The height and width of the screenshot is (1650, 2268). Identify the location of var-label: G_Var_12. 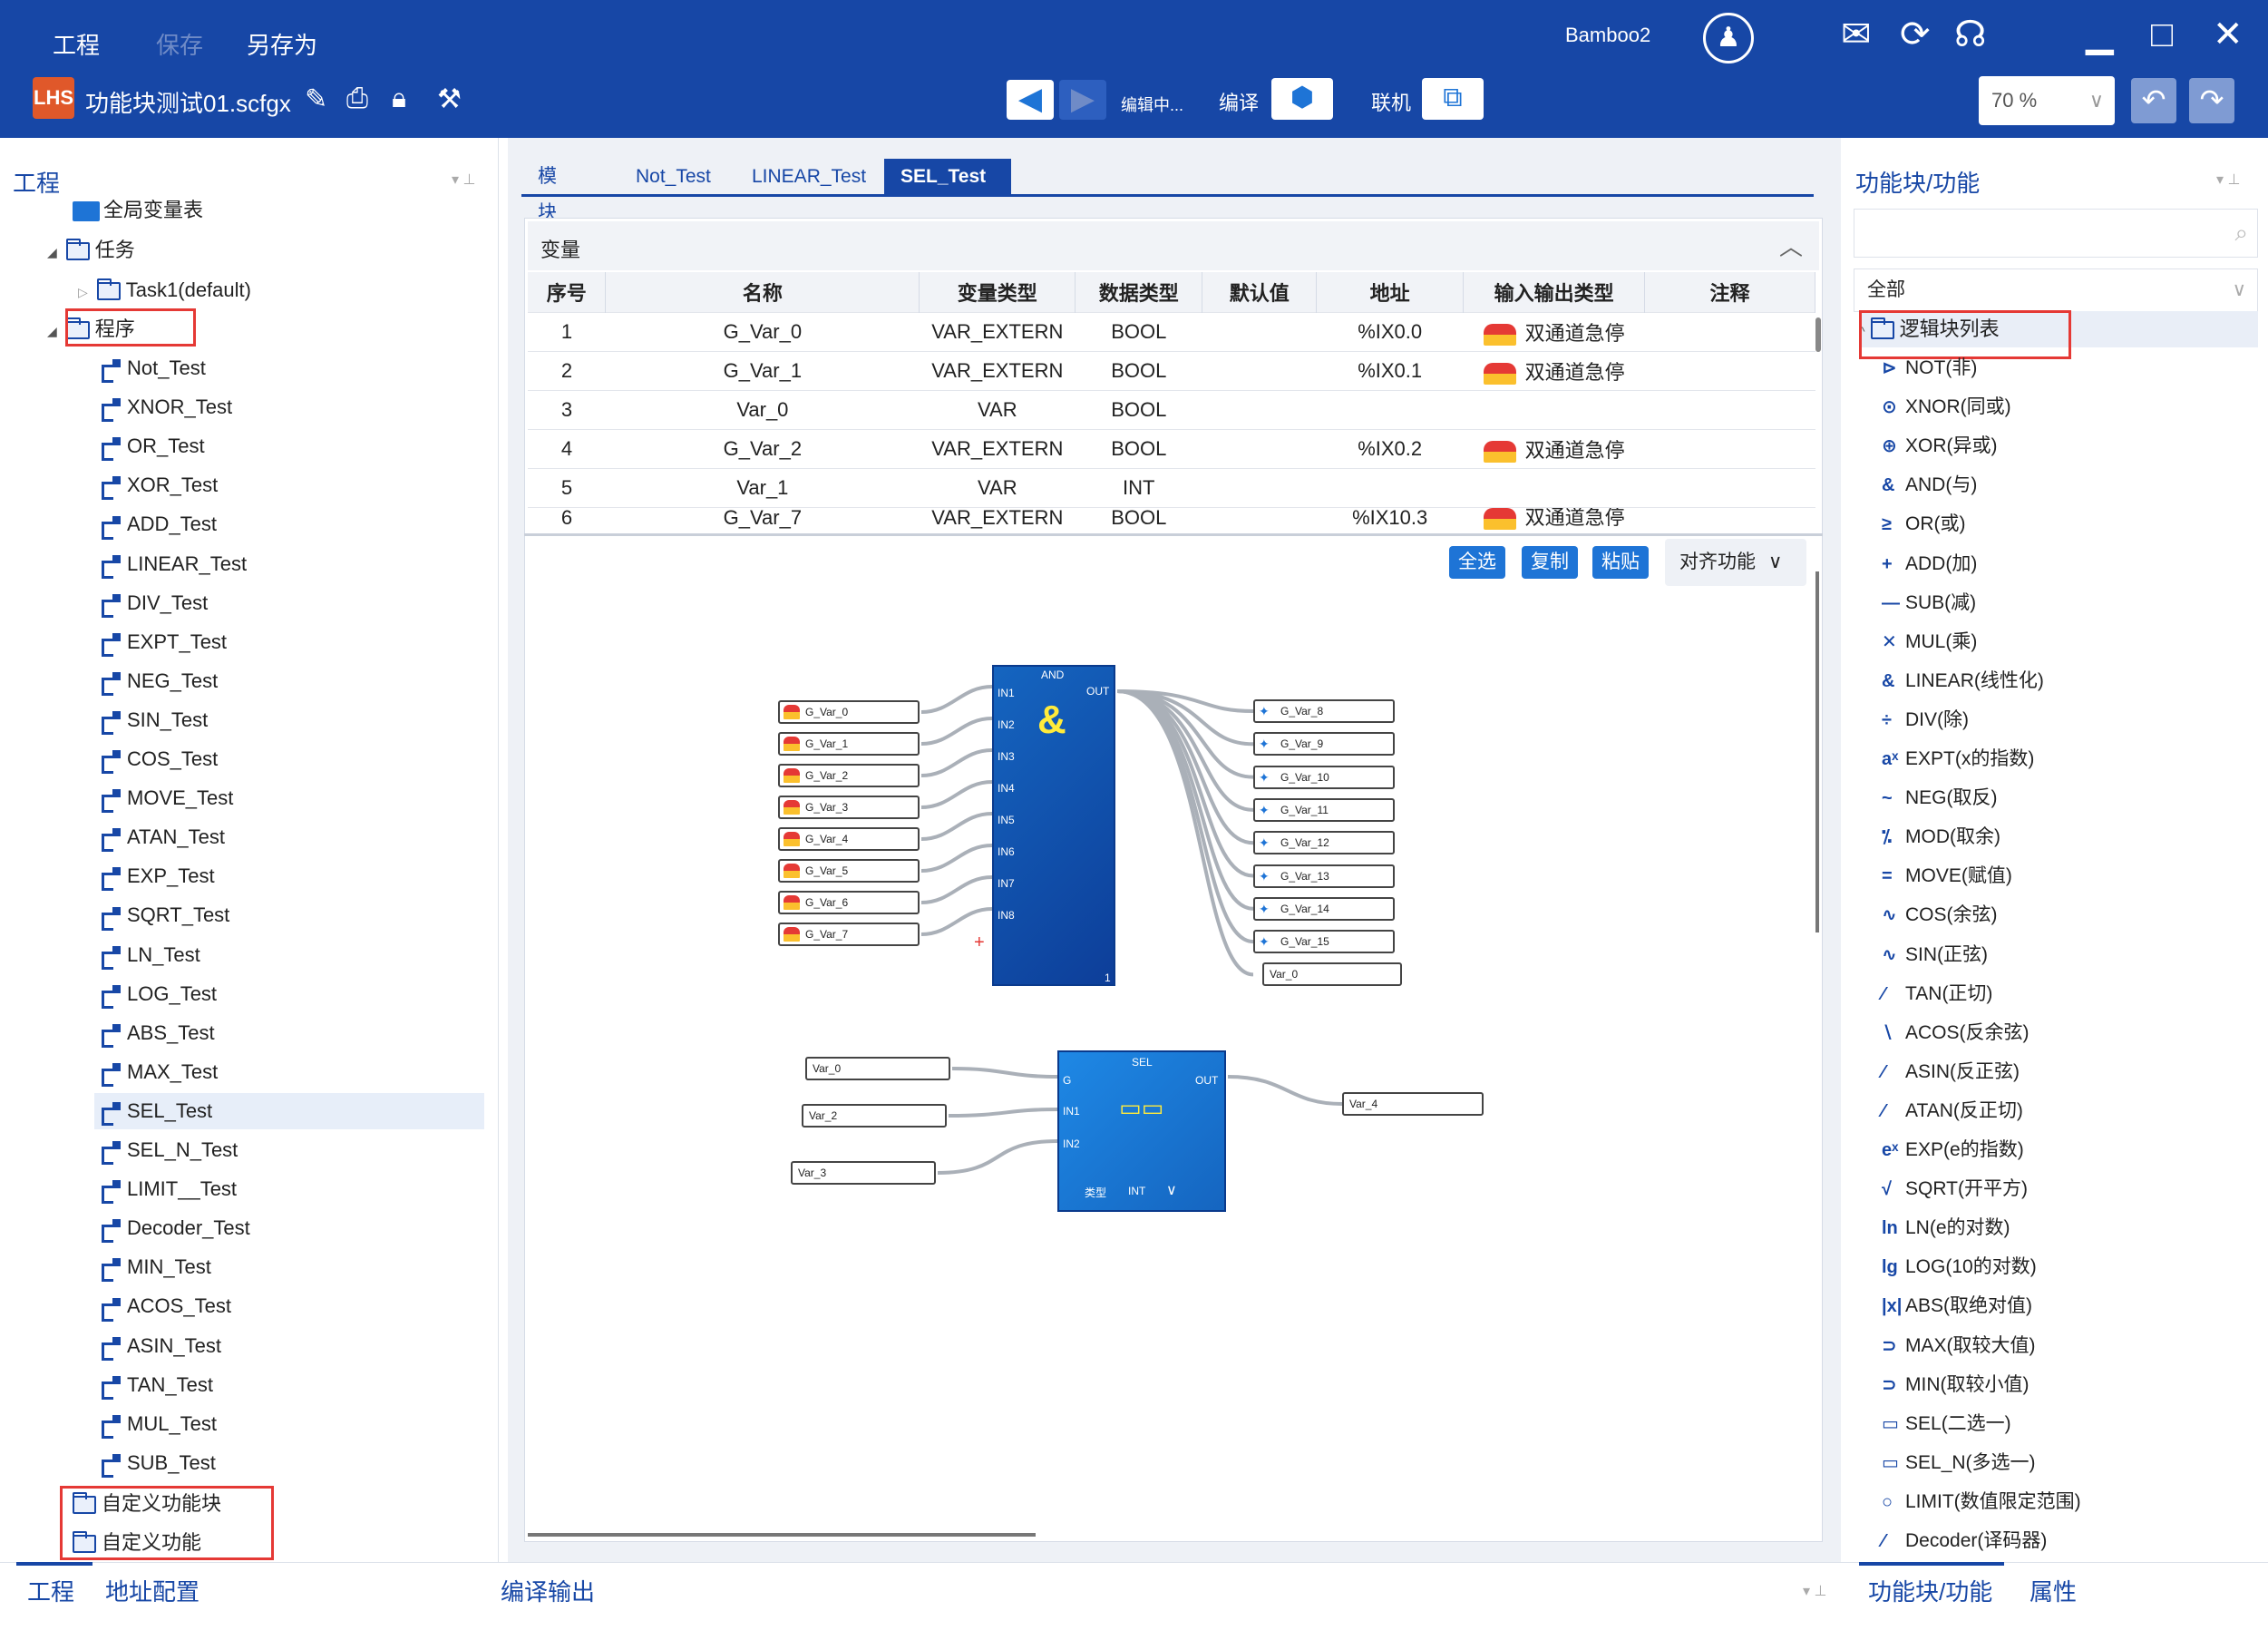
(1304, 843).